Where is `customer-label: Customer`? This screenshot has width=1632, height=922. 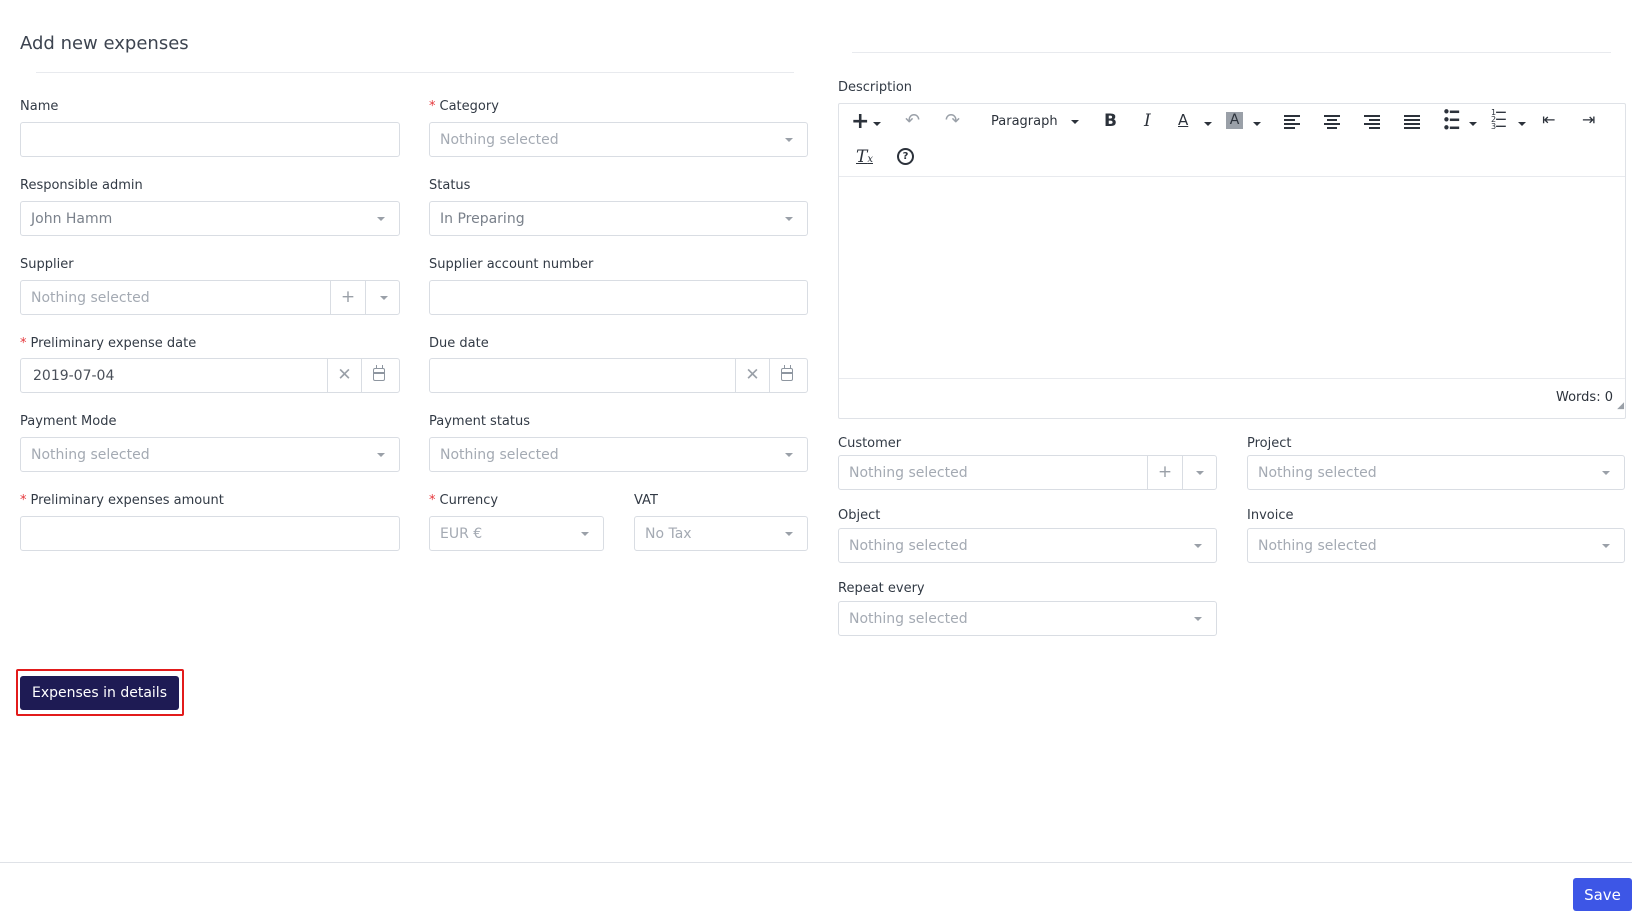
customer-label: Customer is located at coordinates (870, 443).